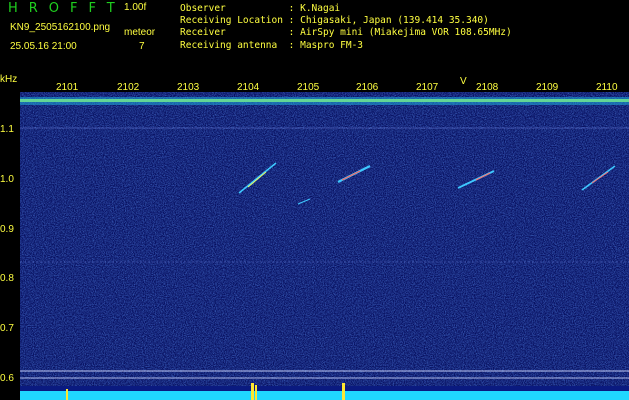 Image resolution: width=629 pixels, height=400 pixels. Describe the element at coordinates (7, 328) in the screenshot. I see `y-tick-label: 0.7` at that location.